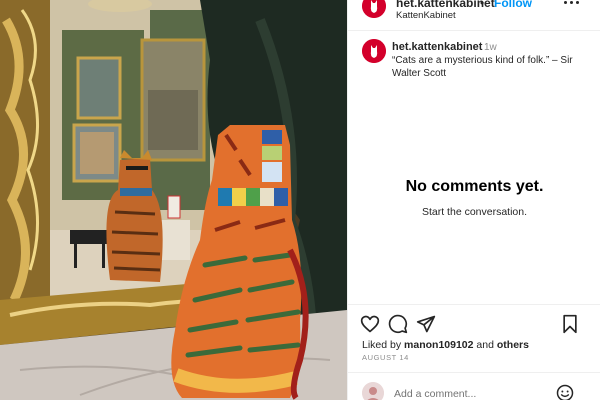  What do you see at coordinates (426, 324) in the screenshot?
I see `share-icon` at bounding box center [426, 324].